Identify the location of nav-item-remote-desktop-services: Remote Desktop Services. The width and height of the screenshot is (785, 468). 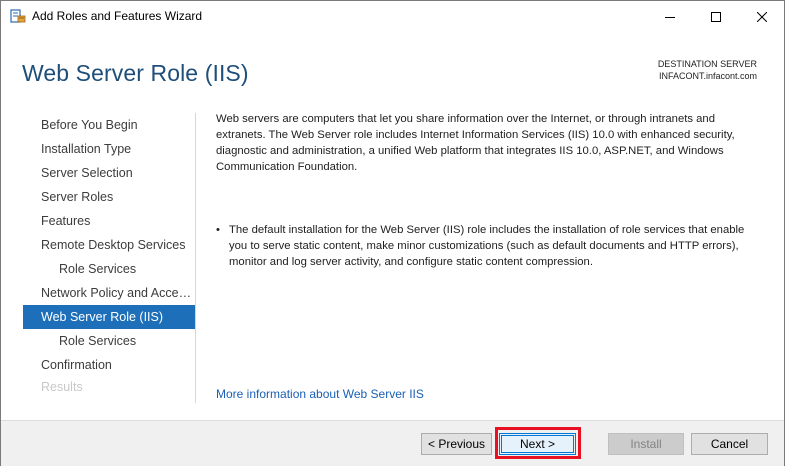
(109, 245).